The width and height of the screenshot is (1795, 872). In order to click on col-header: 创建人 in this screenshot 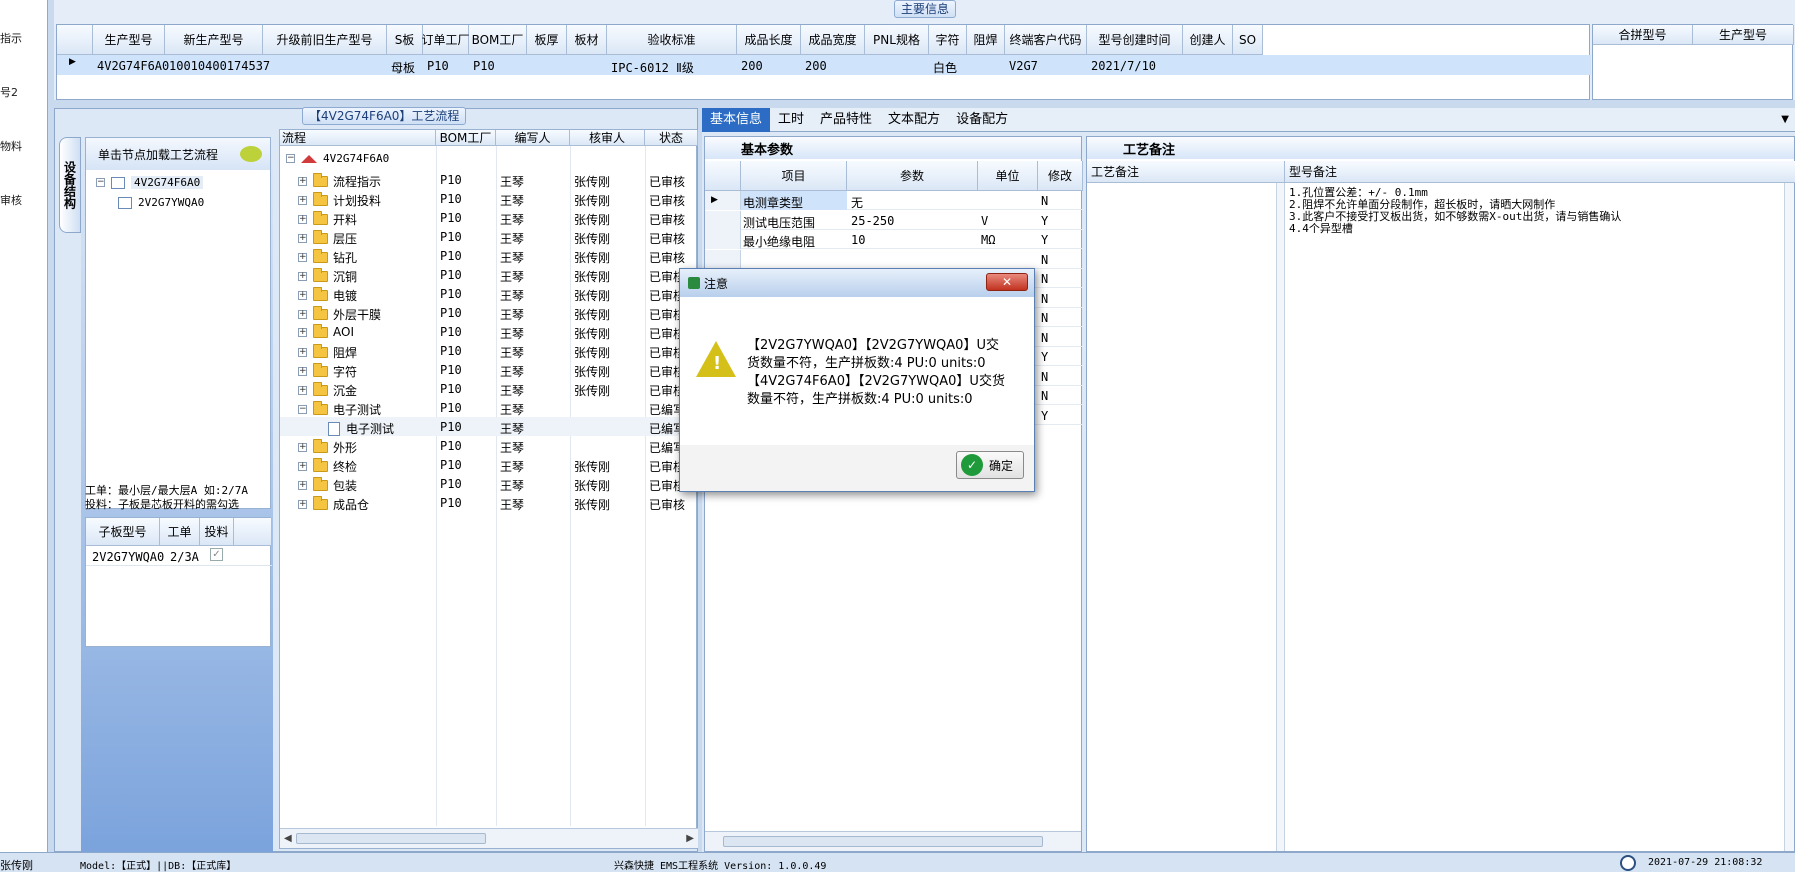, I will do `click(1208, 40)`.